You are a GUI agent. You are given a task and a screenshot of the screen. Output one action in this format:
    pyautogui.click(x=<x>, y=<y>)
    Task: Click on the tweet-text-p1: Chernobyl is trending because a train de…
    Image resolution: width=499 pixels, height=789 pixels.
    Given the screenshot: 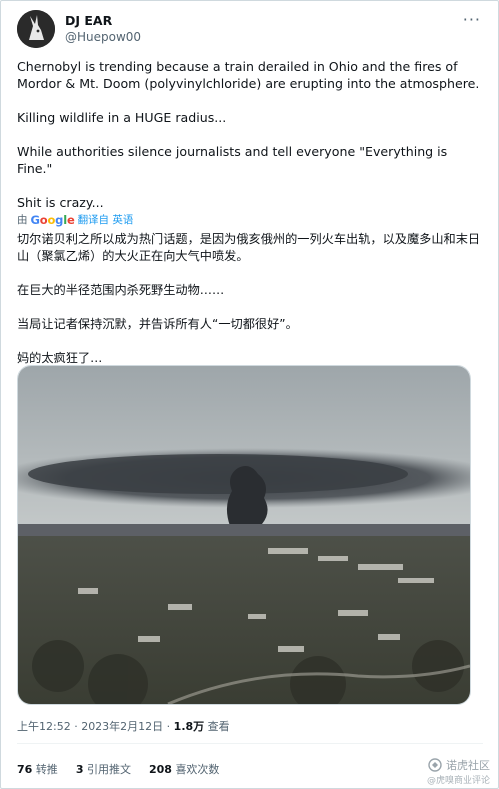 What is the action you would take?
    pyautogui.click(x=248, y=75)
    